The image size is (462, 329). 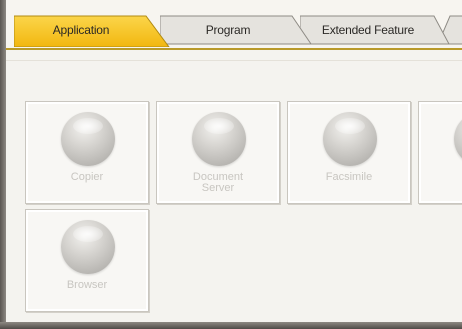 I want to click on app-copier-button: Copier, so click(x=87, y=152).